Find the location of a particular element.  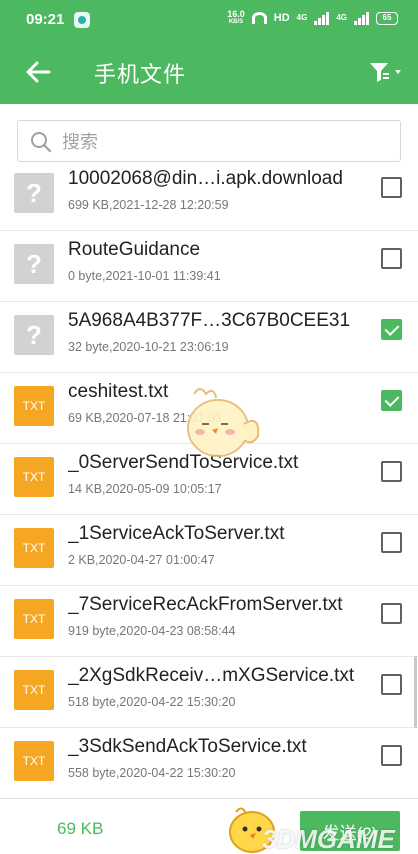

battery-icon: 65 is located at coordinates (387, 18).